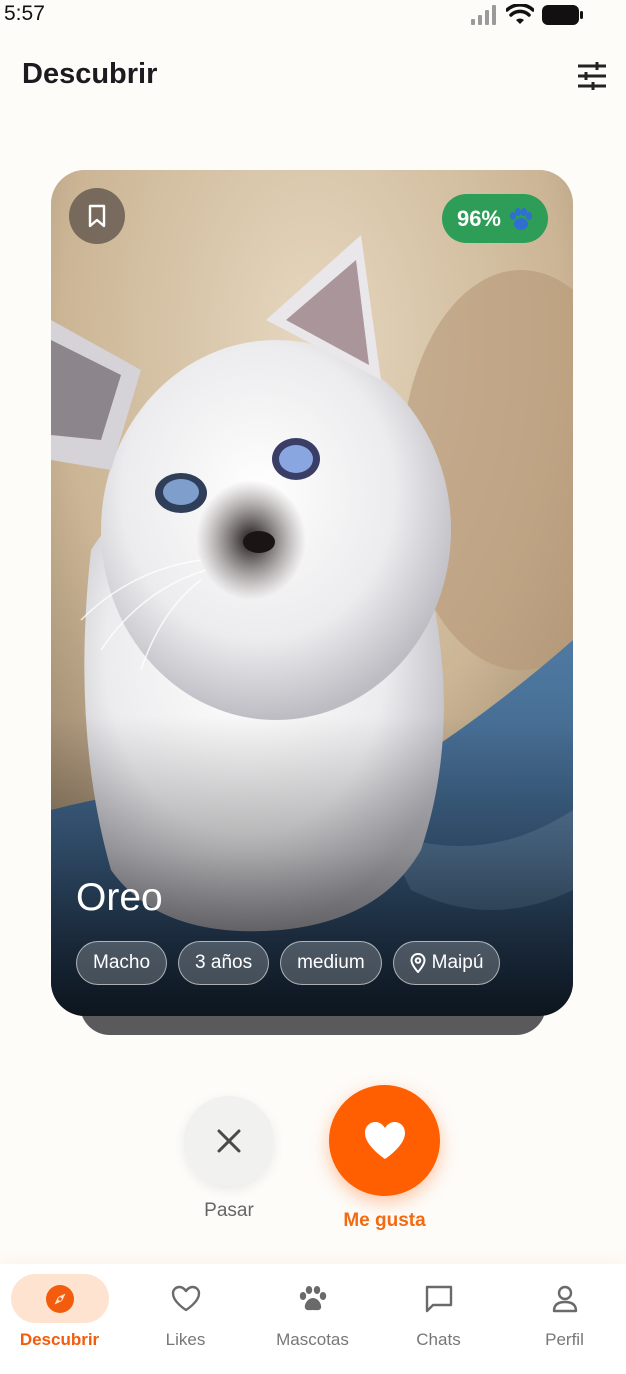 The image size is (626, 1374). I want to click on match-badge: 96%, so click(494, 218).